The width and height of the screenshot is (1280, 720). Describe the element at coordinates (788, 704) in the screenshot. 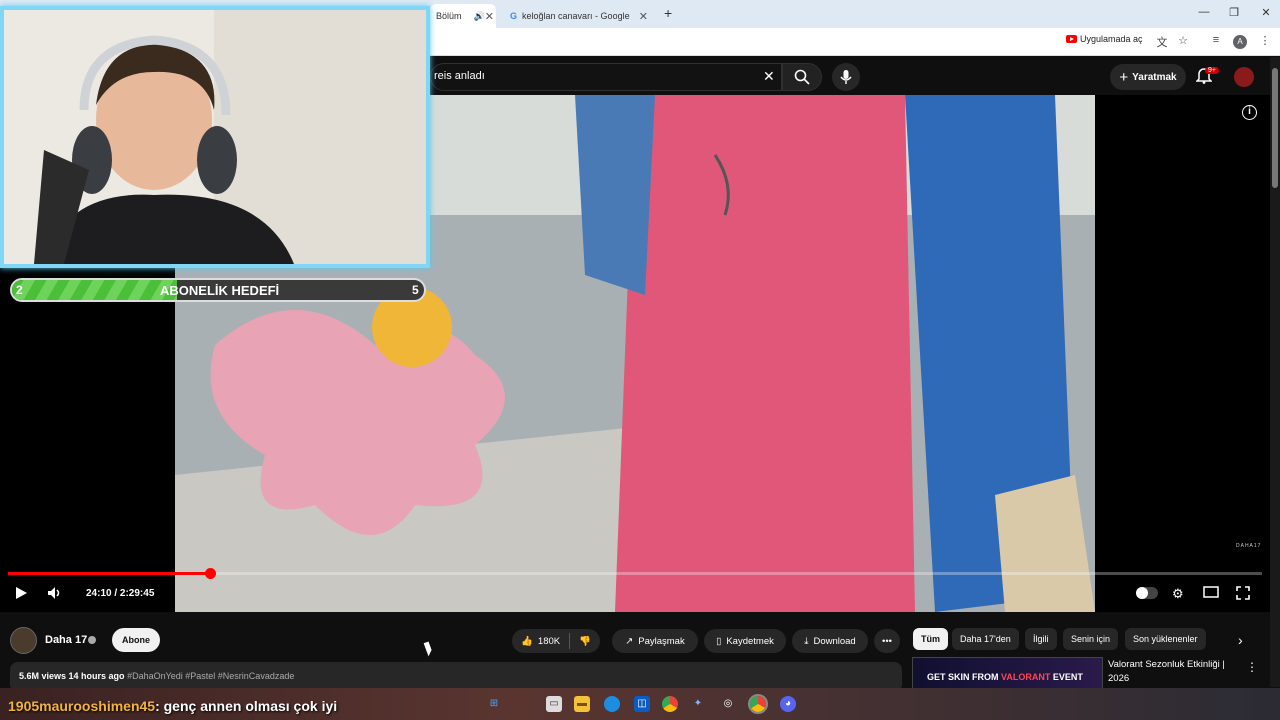

I see `discord-icon: ◕` at that location.